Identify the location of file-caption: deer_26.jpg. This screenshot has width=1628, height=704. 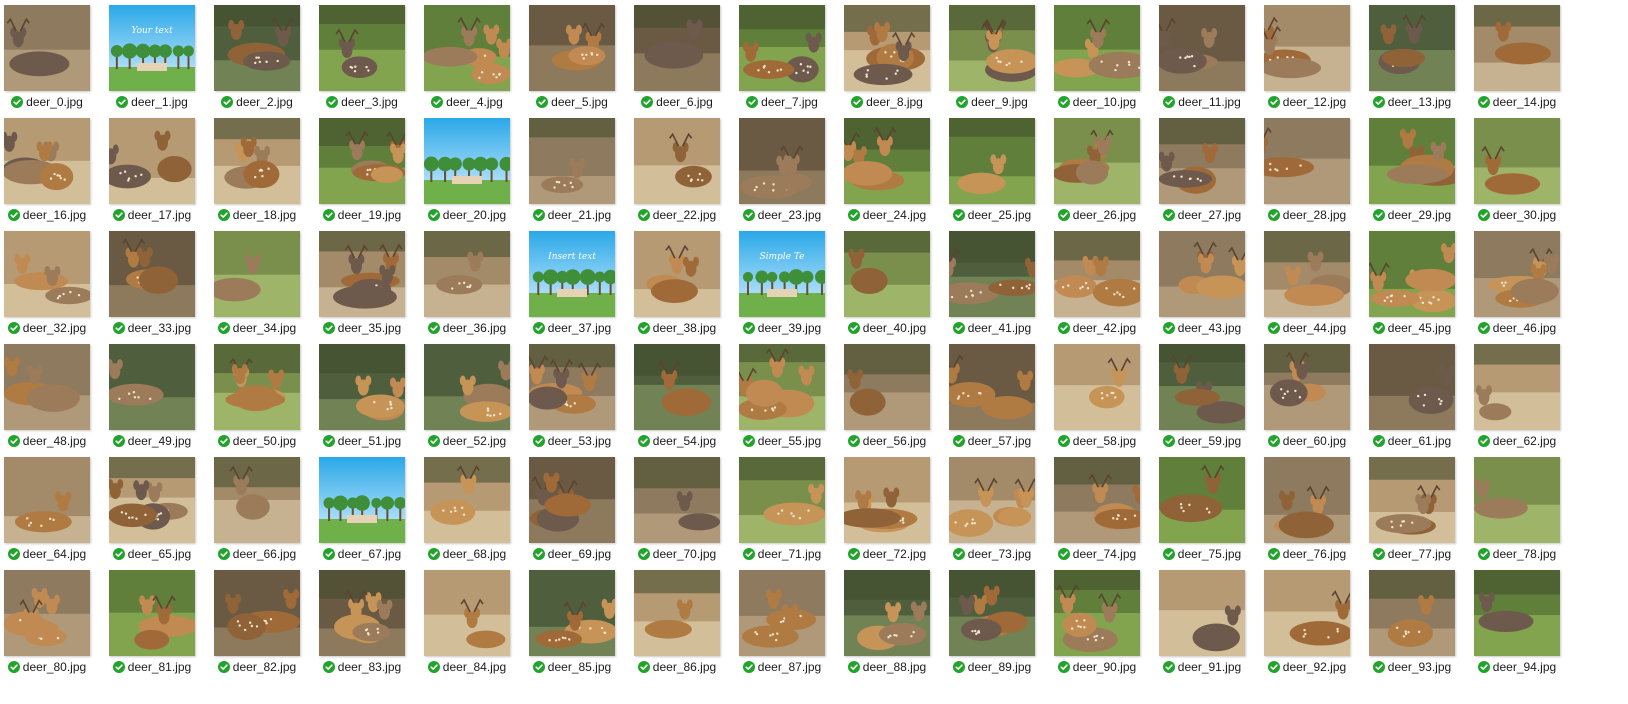
(1097, 215).